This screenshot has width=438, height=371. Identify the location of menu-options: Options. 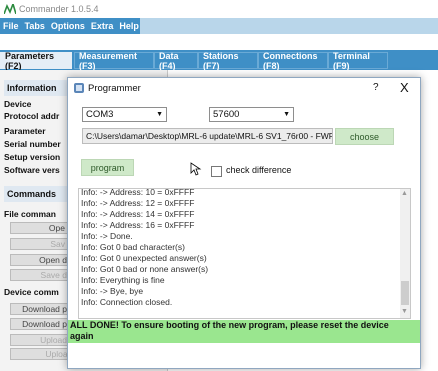
(68, 26).